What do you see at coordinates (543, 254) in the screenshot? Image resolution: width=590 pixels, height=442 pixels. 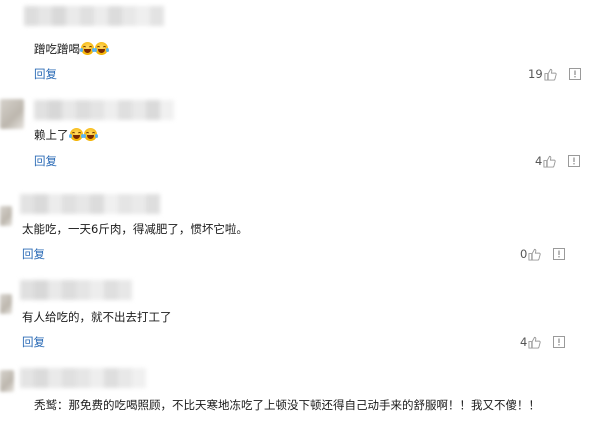 I see `comment-actions: 0` at bounding box center [543, 254].